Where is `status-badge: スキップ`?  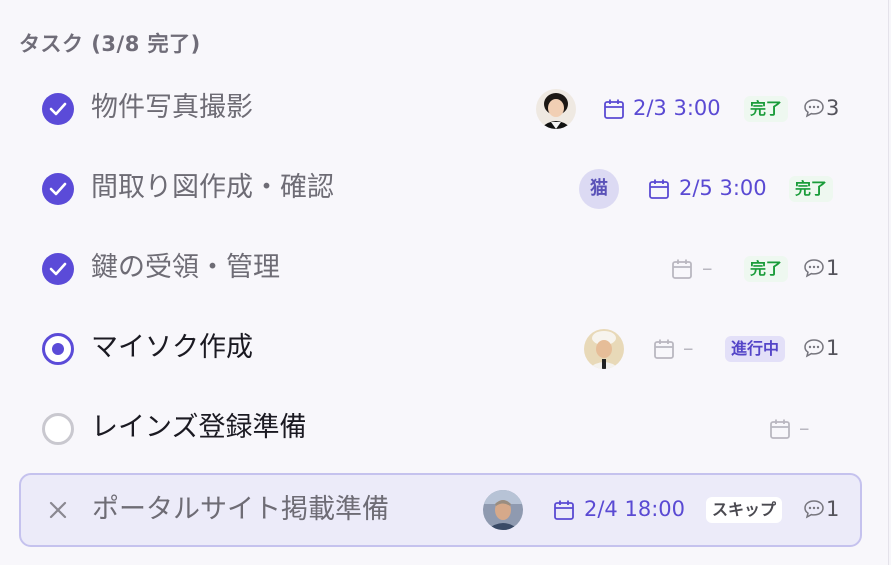
status-badge: スキップ is located at coordinates (744, 510).